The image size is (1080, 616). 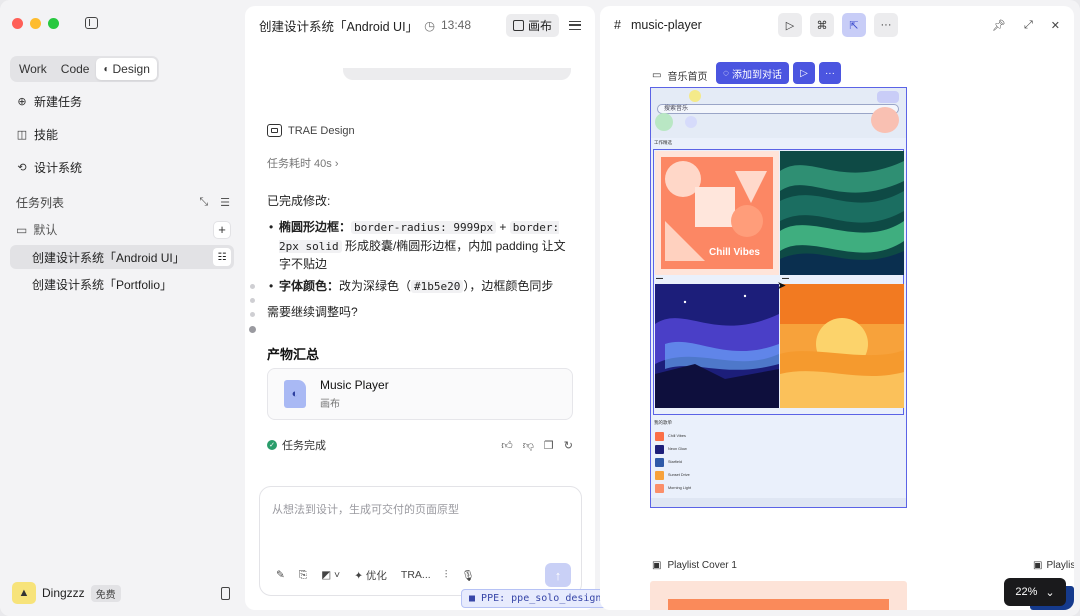 What do you see at coordinates (45, 230) in the screenshot?
I see `group-name: 默认` at bounding box center [45, 230].